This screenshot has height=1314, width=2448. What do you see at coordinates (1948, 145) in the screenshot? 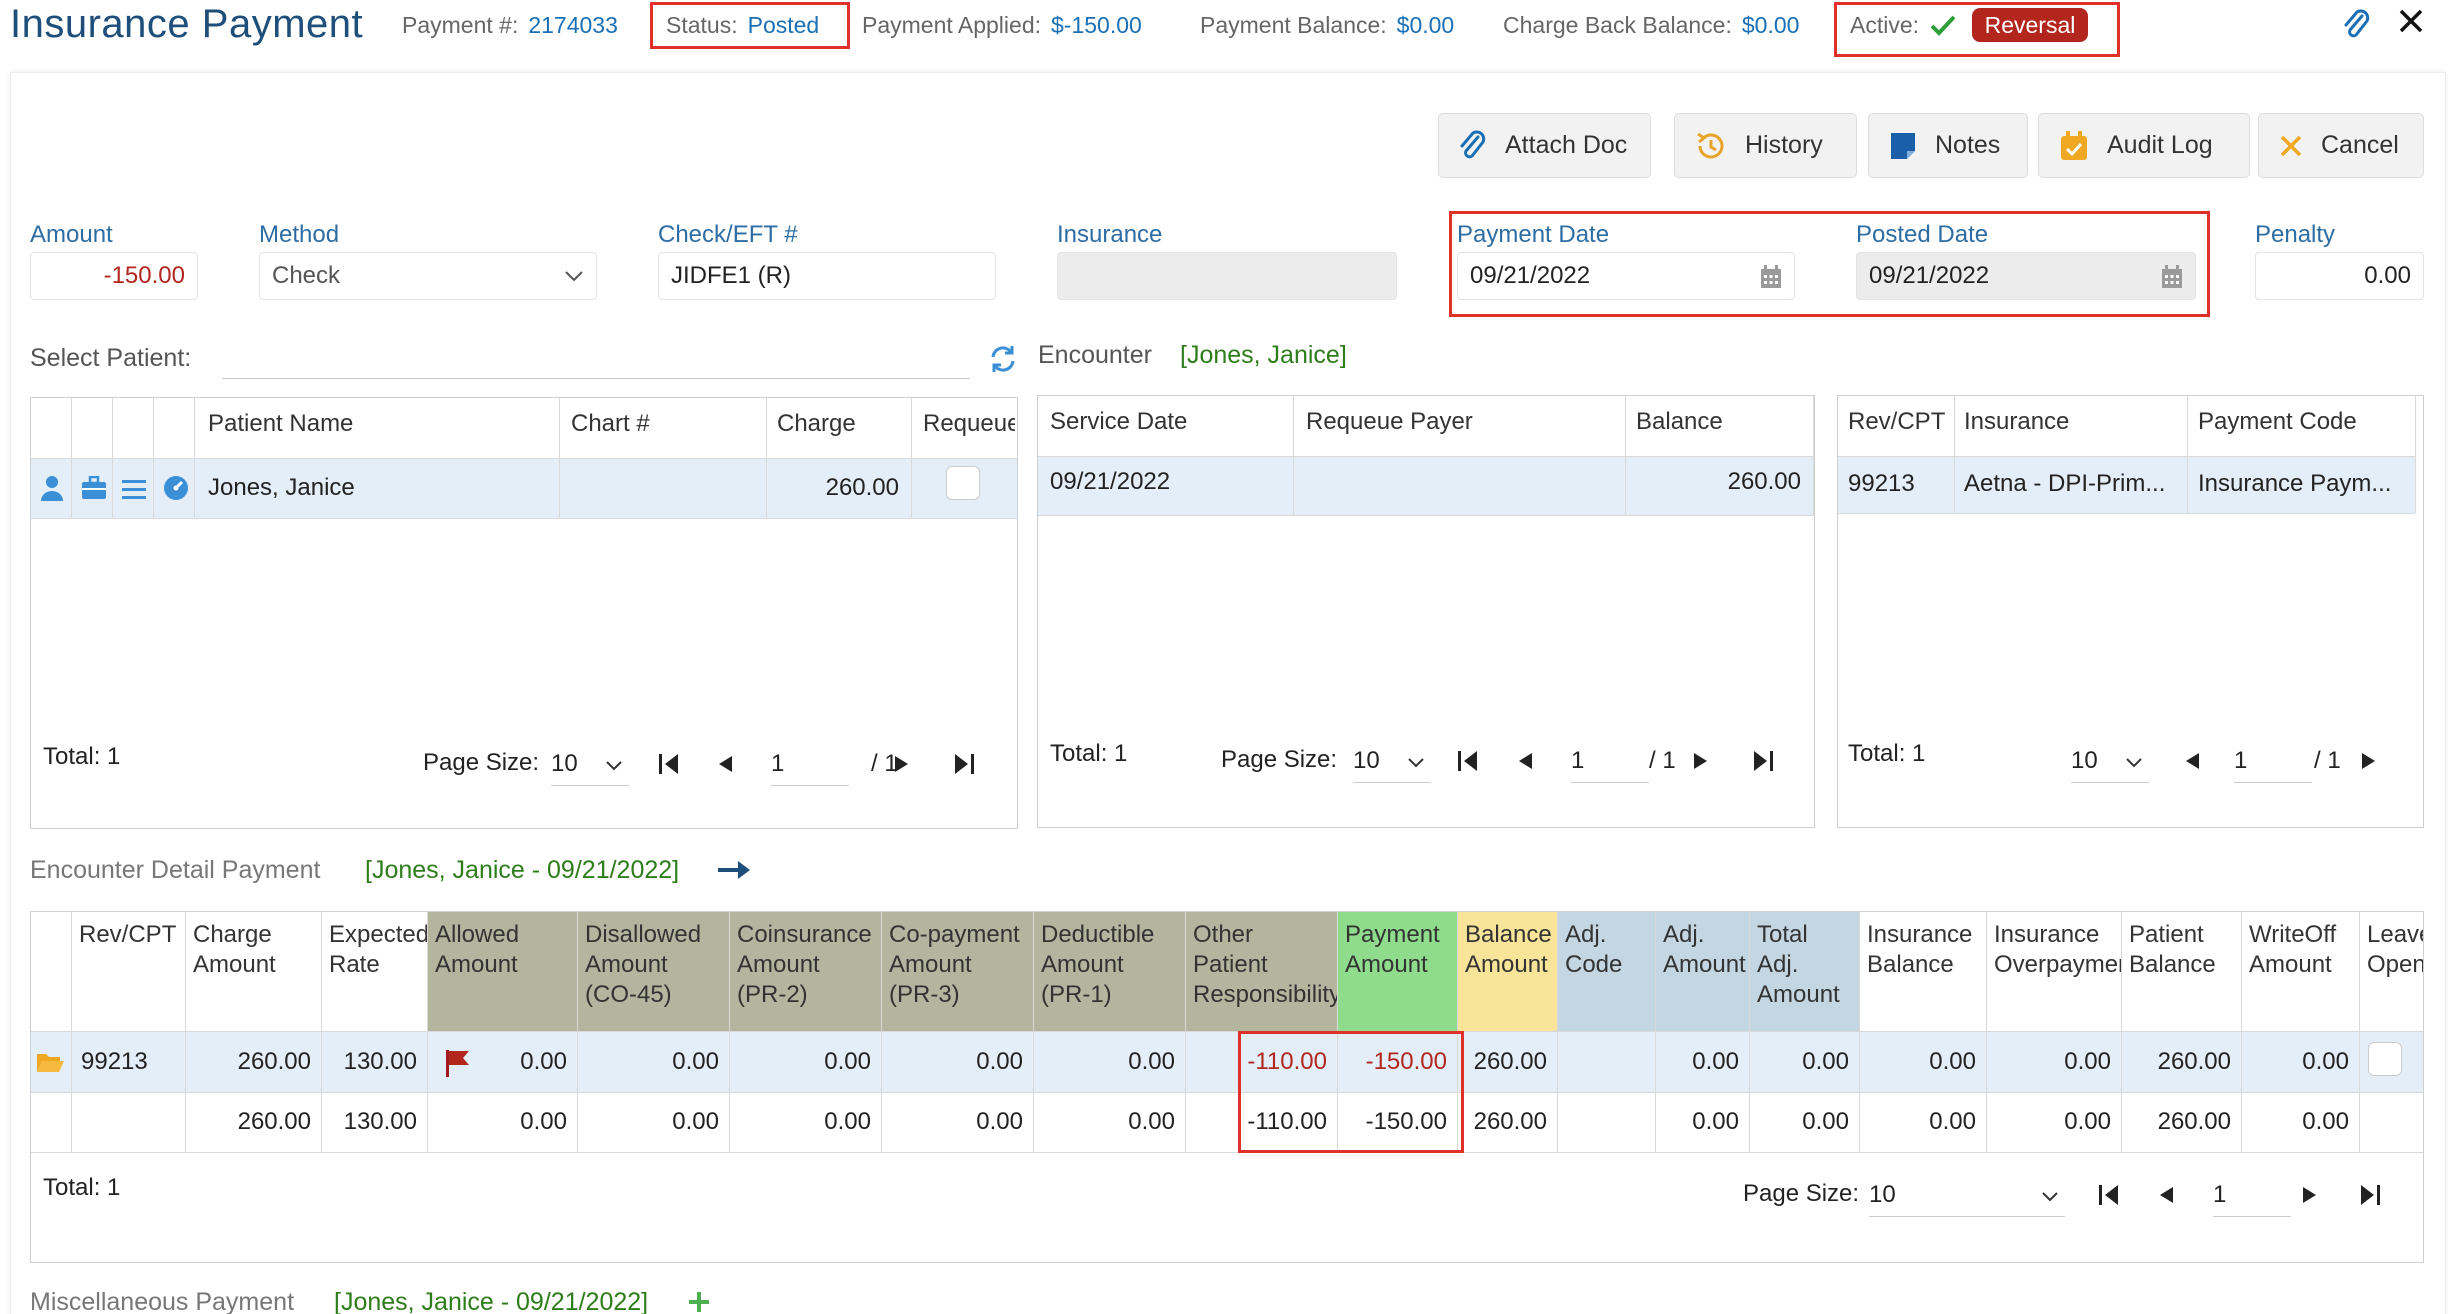
I see `notes-button: Notes` at bounding box center [1948, 145].